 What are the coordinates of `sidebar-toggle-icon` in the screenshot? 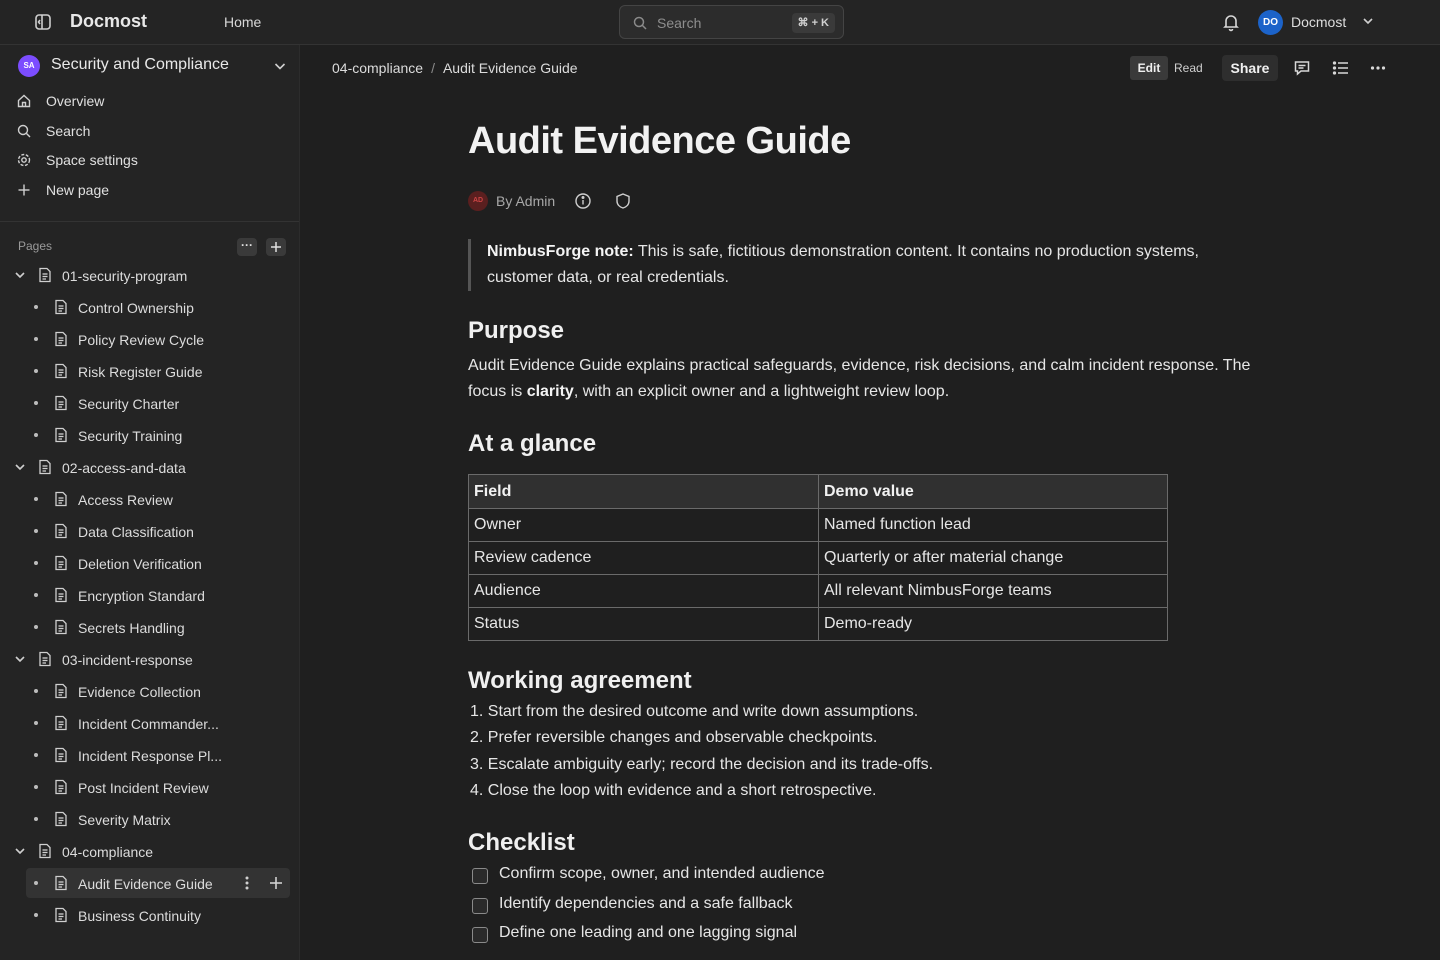 It's located at (43, 22).